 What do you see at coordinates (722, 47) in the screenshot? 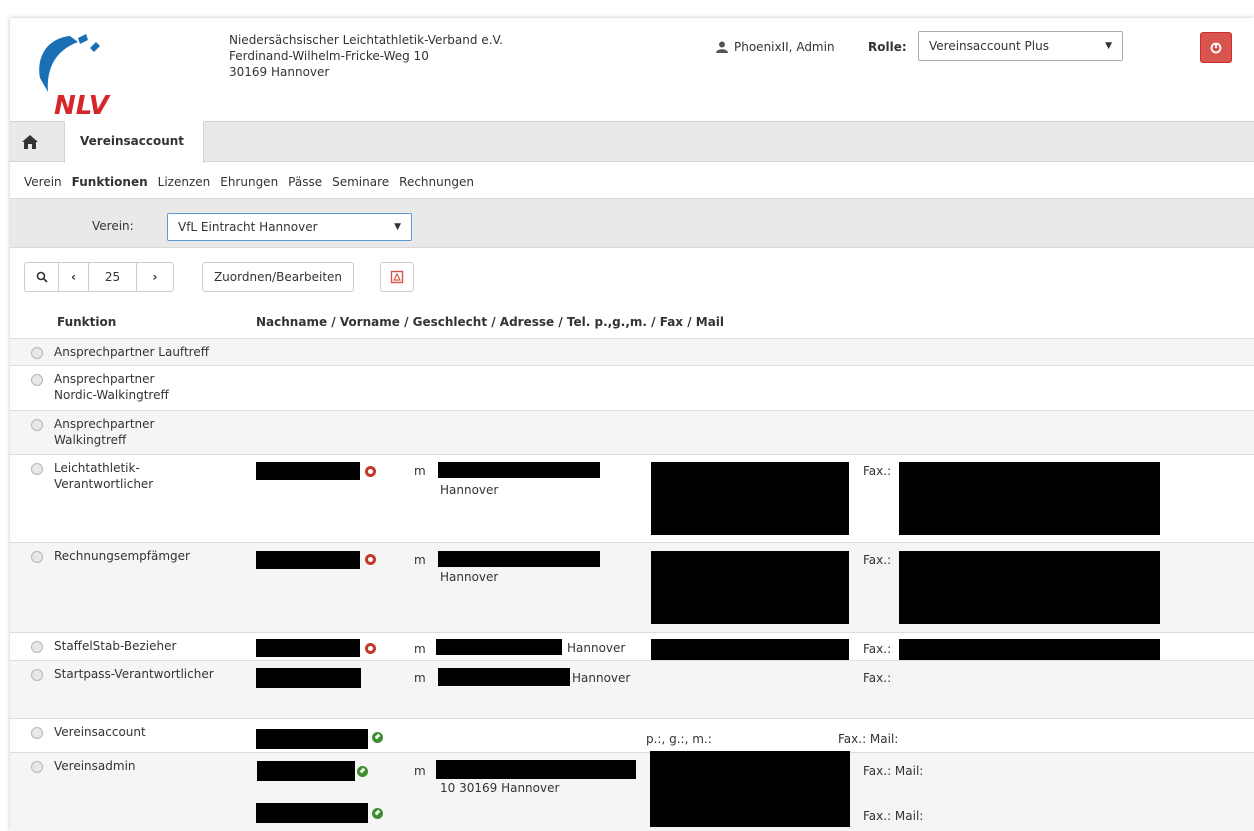
I see `user-icon` at bounding box center [722, 47].